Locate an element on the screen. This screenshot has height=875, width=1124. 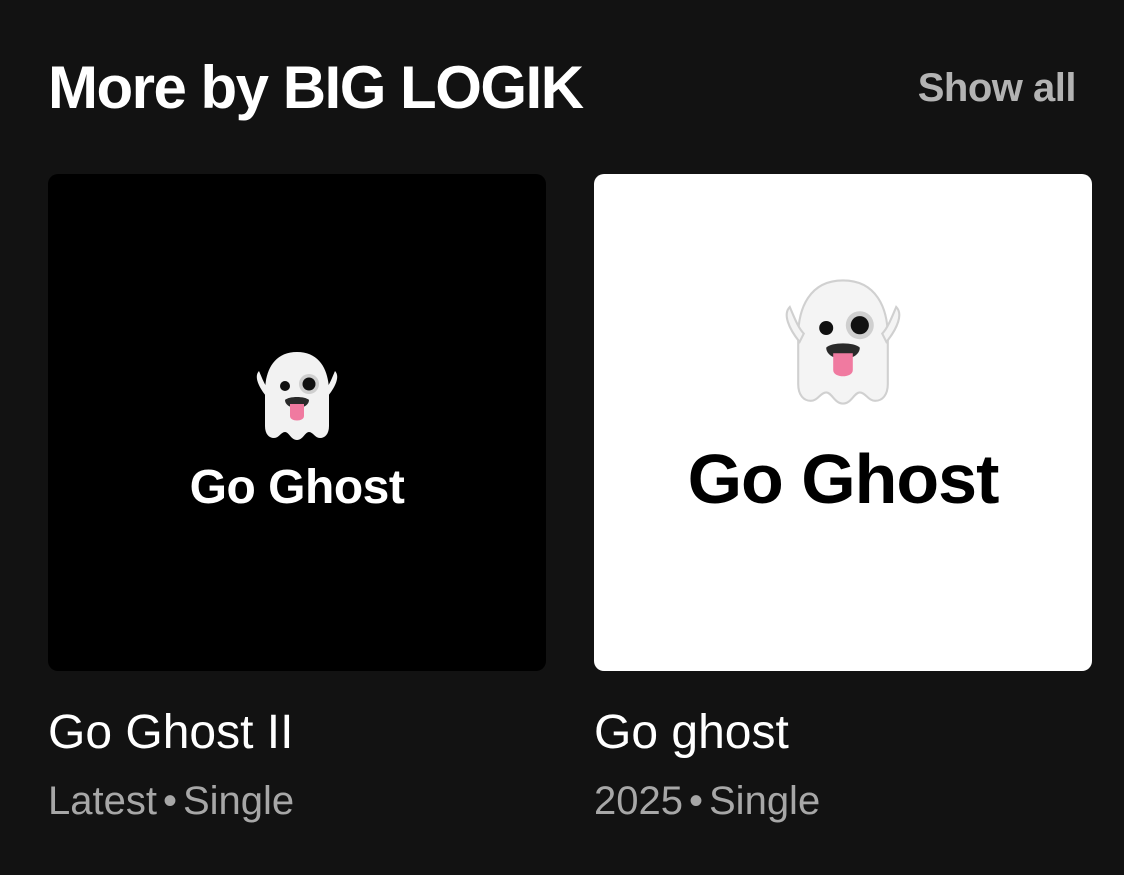
show-all-link: Show all is located at coordinates (997, 88).